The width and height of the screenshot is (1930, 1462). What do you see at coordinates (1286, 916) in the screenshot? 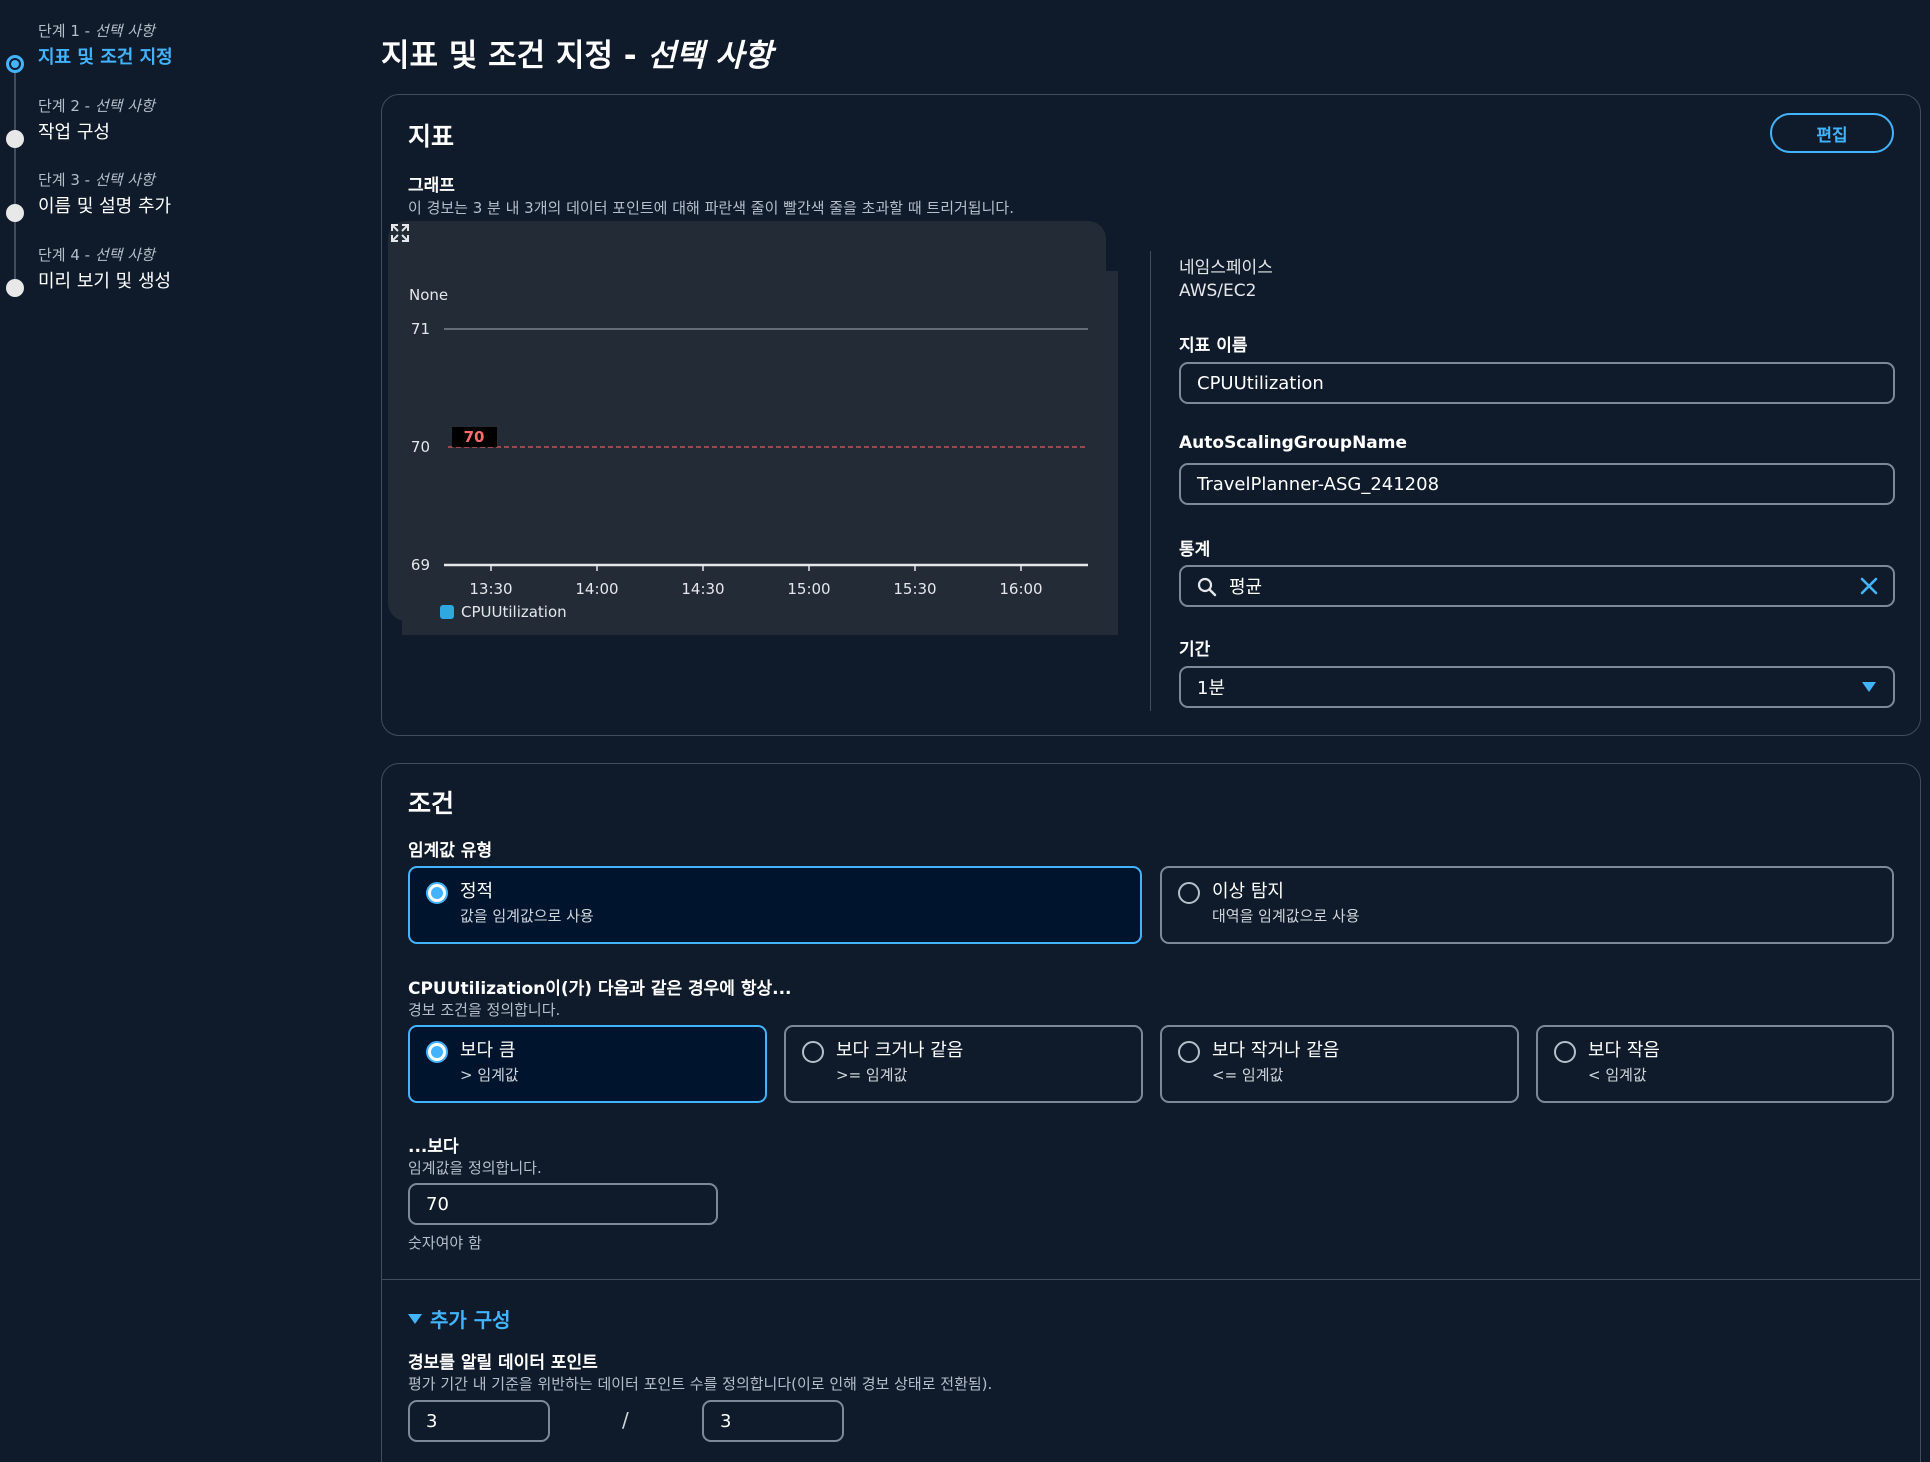
I see `tile-description: 대역을 임계값으로 사용` at bounding box center [1286, 916].